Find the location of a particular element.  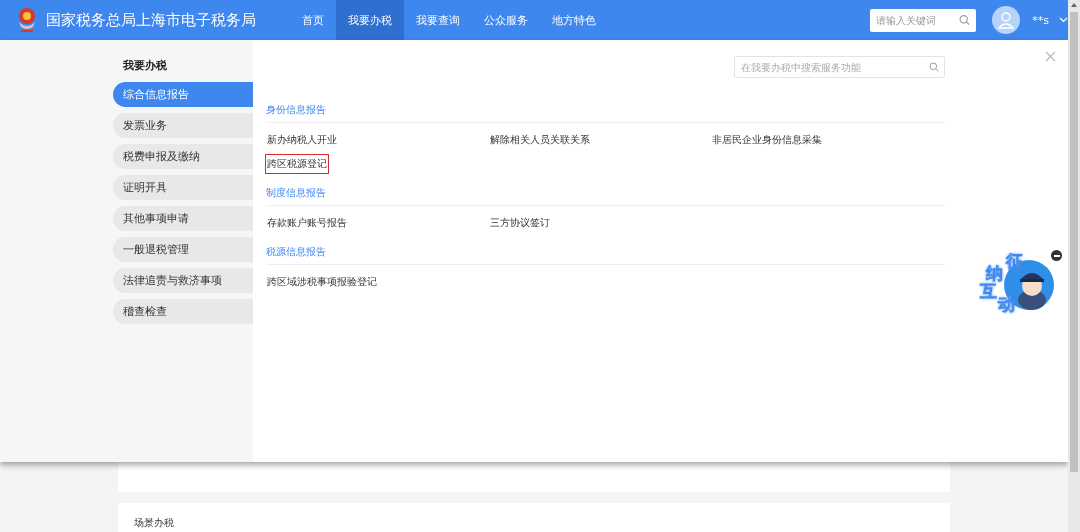

minimize-button is located at coordinates (1056, 255).